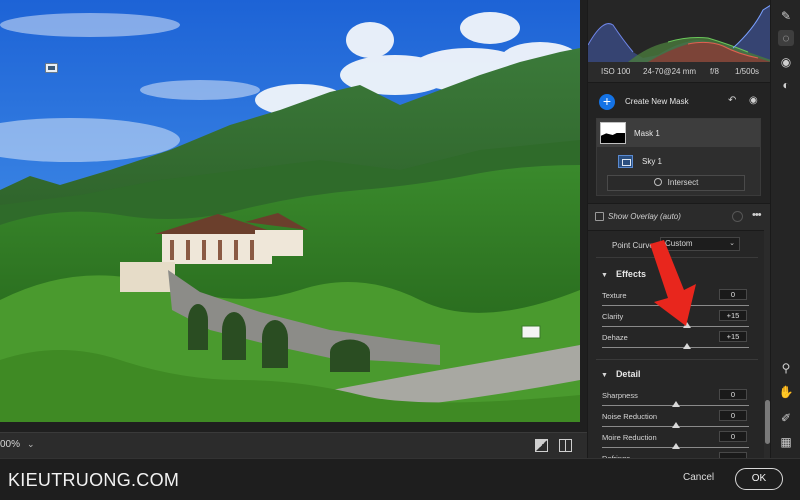  What do you see at coordinates (565, 445) in the screenshot?
I see `split-view-icon` at bounding box center [565, 445].